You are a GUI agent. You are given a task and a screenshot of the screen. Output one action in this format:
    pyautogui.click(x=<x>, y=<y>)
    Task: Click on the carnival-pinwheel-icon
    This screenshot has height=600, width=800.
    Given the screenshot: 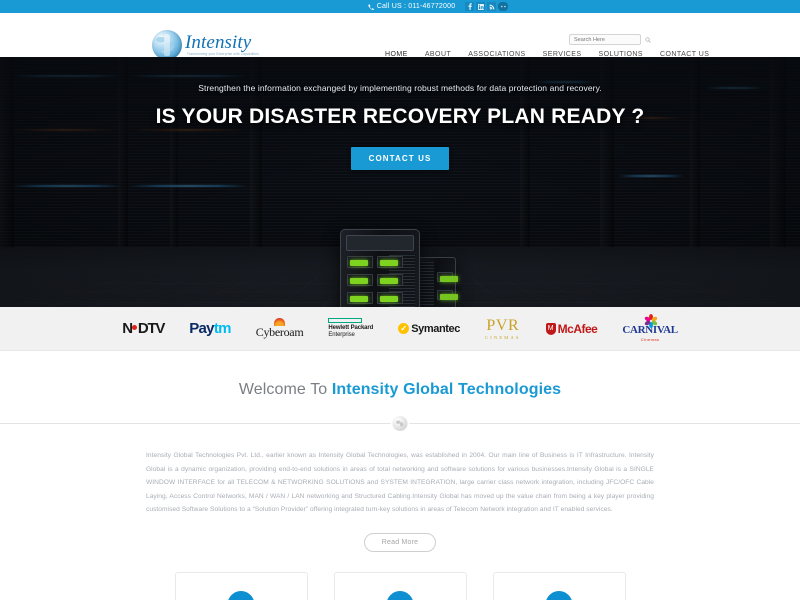 What is the action you would take?
    pyautogui.click(x=650, y=321)
    